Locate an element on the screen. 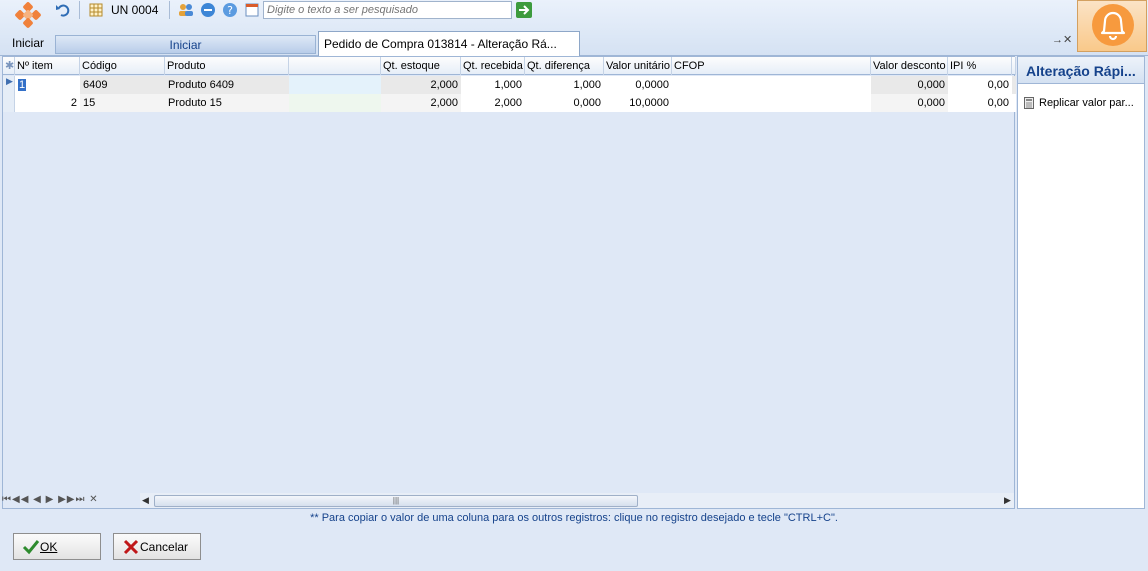  toolbar: UN 0004 ? is located at coordinates (157, 10).